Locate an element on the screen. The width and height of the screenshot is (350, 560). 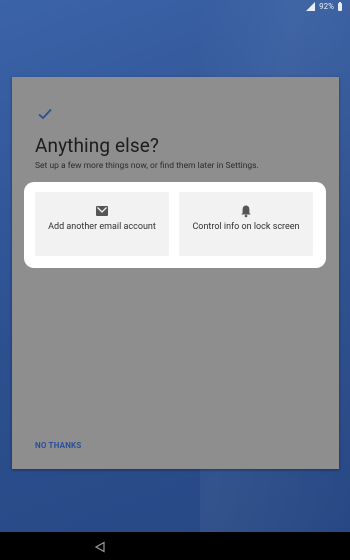
navigation-bar is located at coordinates (175, 546).